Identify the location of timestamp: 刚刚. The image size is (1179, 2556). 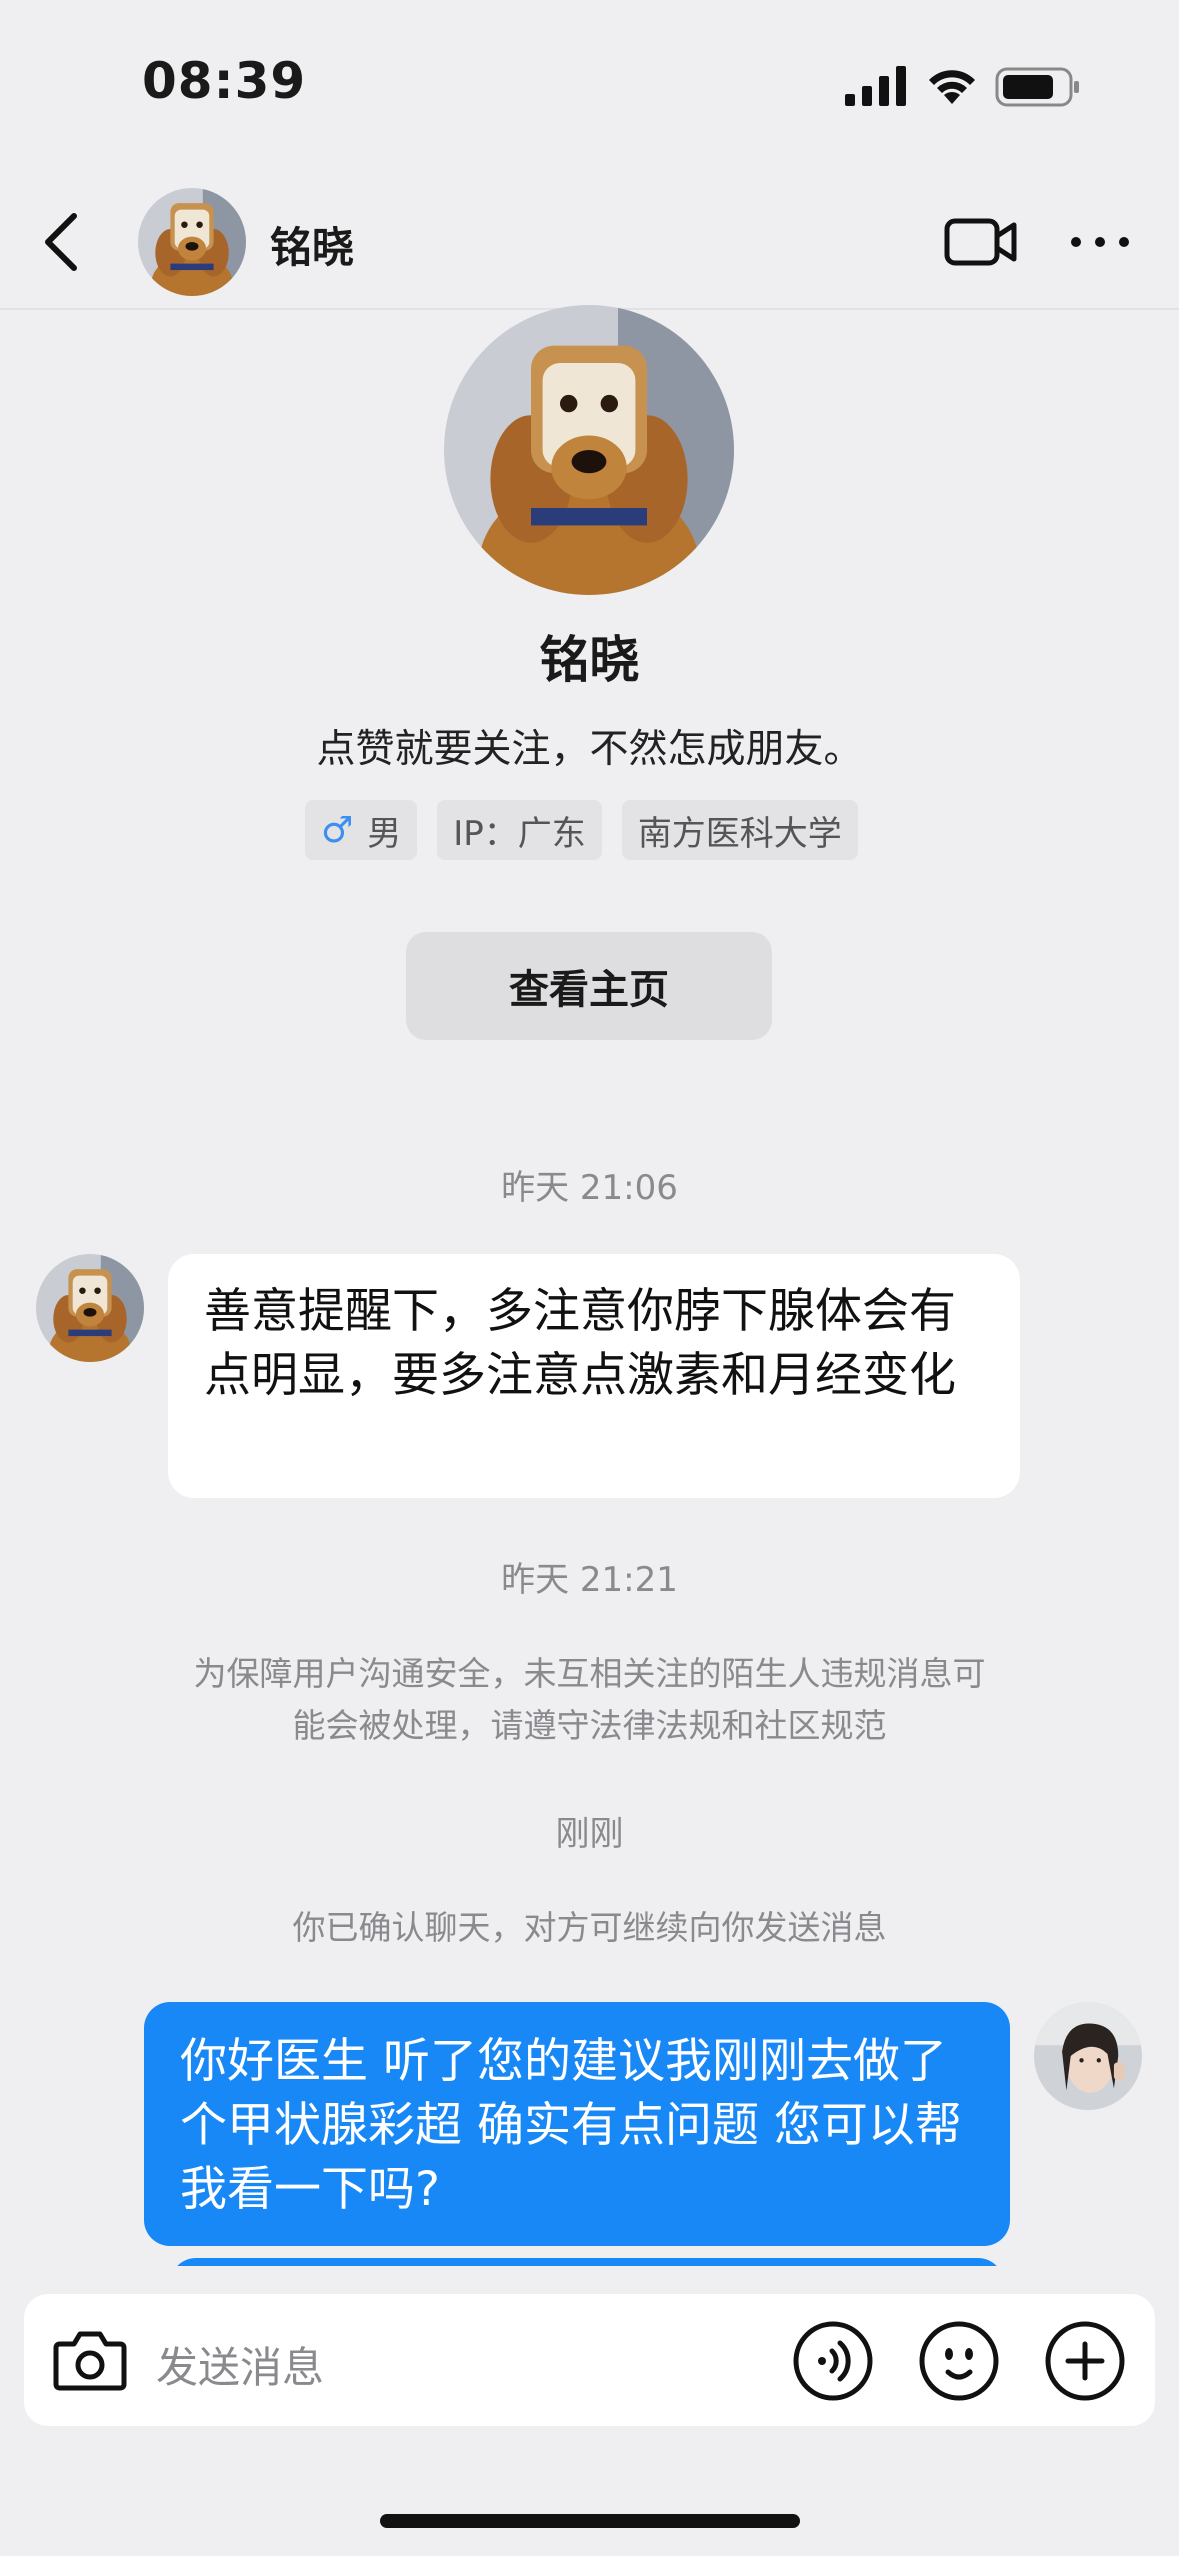
(589, 1834).